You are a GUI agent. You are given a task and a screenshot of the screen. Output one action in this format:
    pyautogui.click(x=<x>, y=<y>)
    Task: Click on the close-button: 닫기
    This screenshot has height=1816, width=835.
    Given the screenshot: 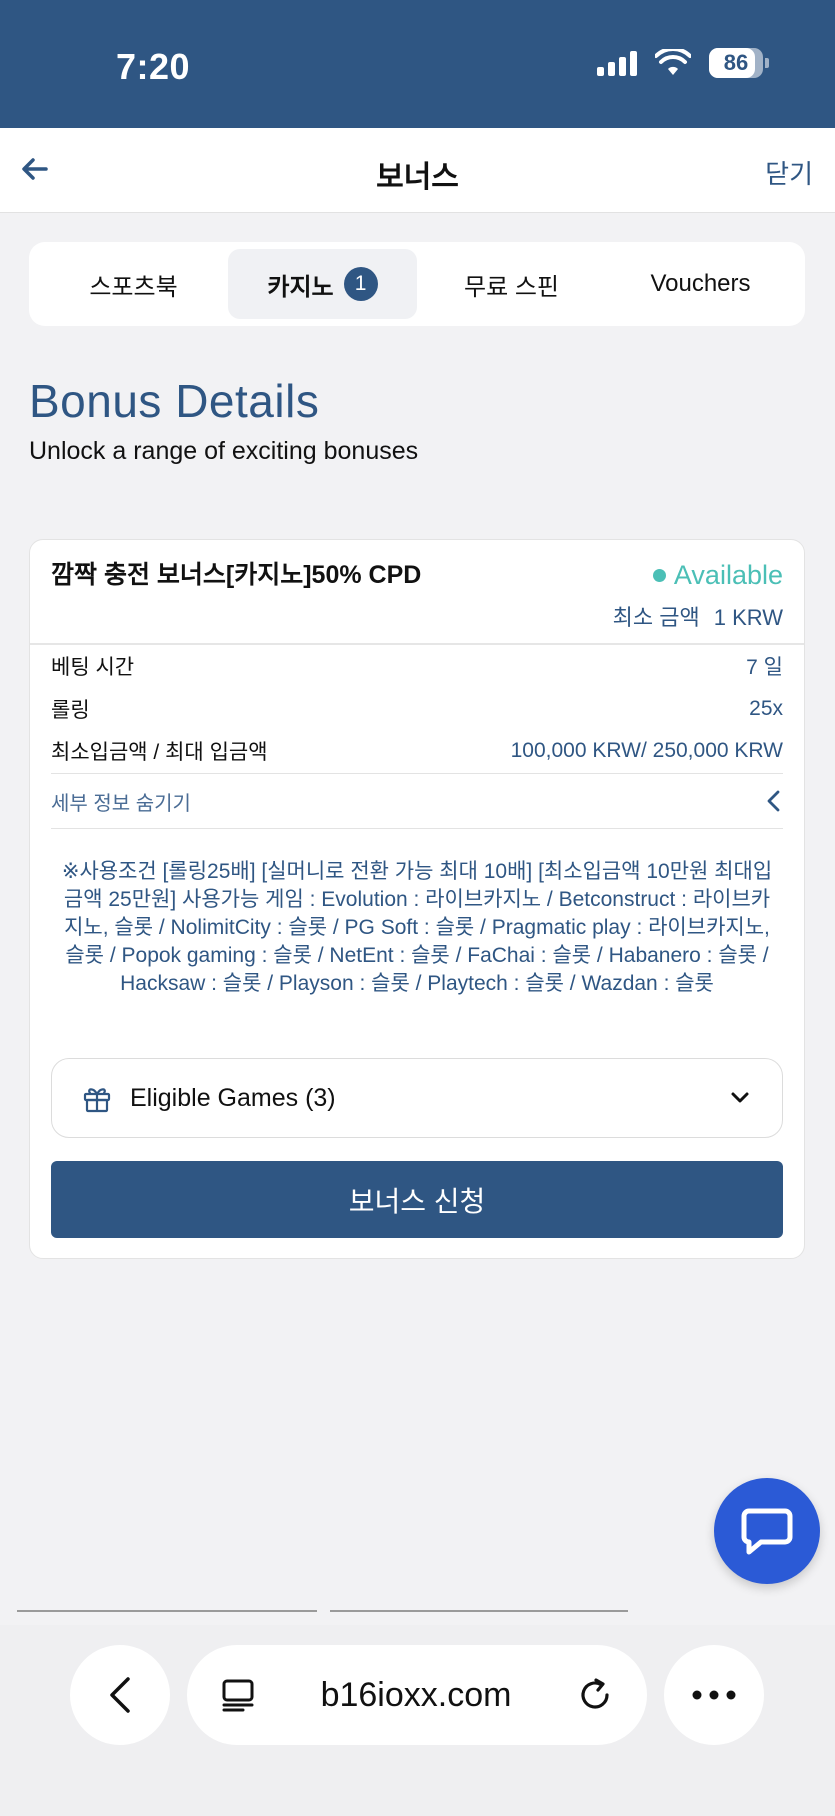 What is the action you would take?
    pyautogui.click(x=789, y=172)
    